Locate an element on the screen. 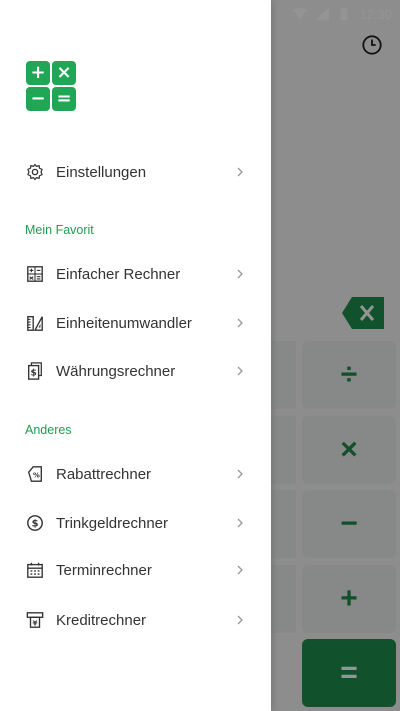 This screenshot has width=400, height=711. calculator-icon is located at coordinates (35, 274).